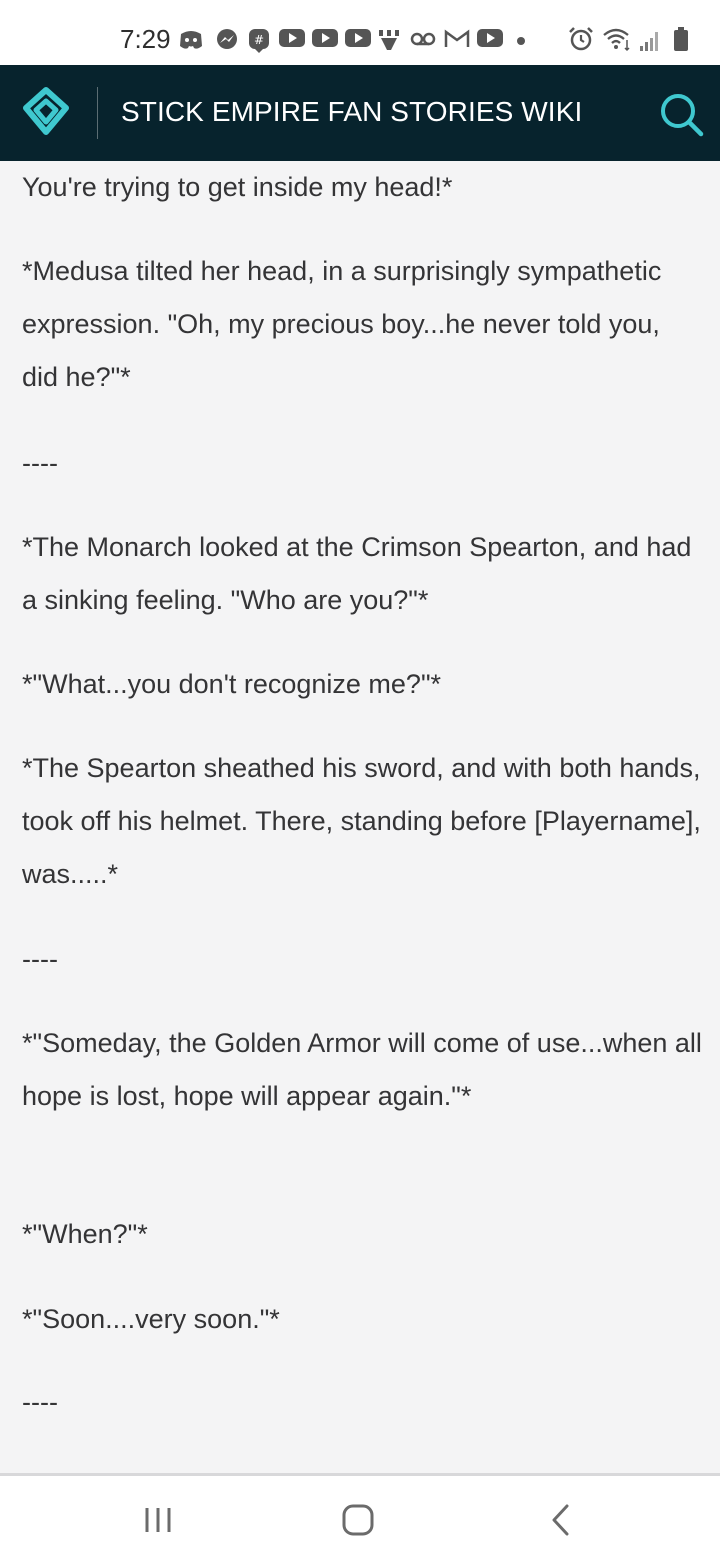 The image size is (720, 1560). Describe the element at coordinates (521, 41) in the screenshot. I see `dot-icon` at that location.